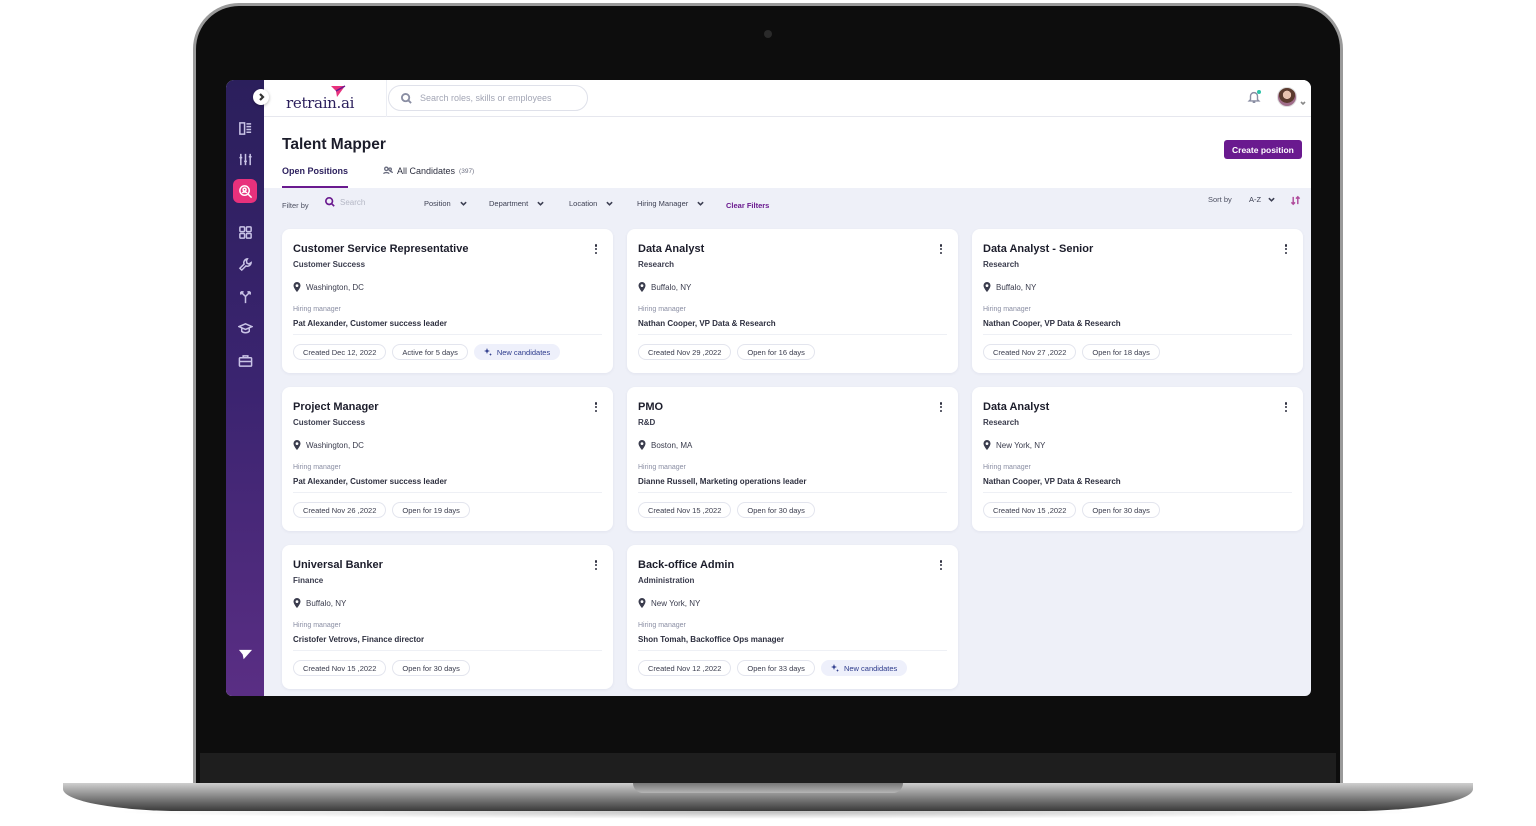  Describe the element at coordinates (245, 360) in the screenshot. I see `briefcase-icon` at that location.